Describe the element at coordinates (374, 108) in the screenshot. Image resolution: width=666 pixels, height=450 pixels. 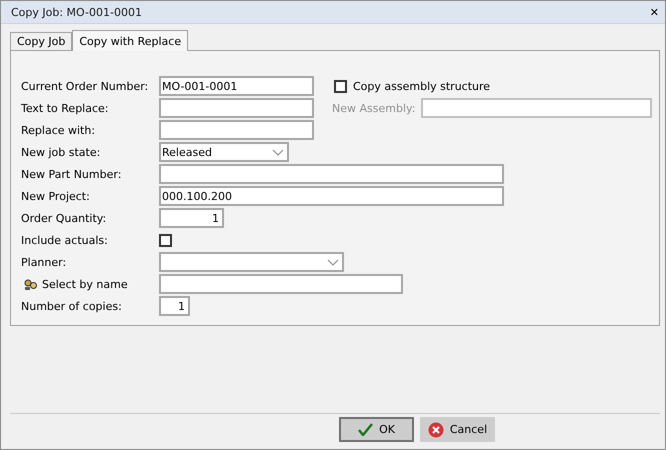
I see `field-label: New Assembly:` at that location.